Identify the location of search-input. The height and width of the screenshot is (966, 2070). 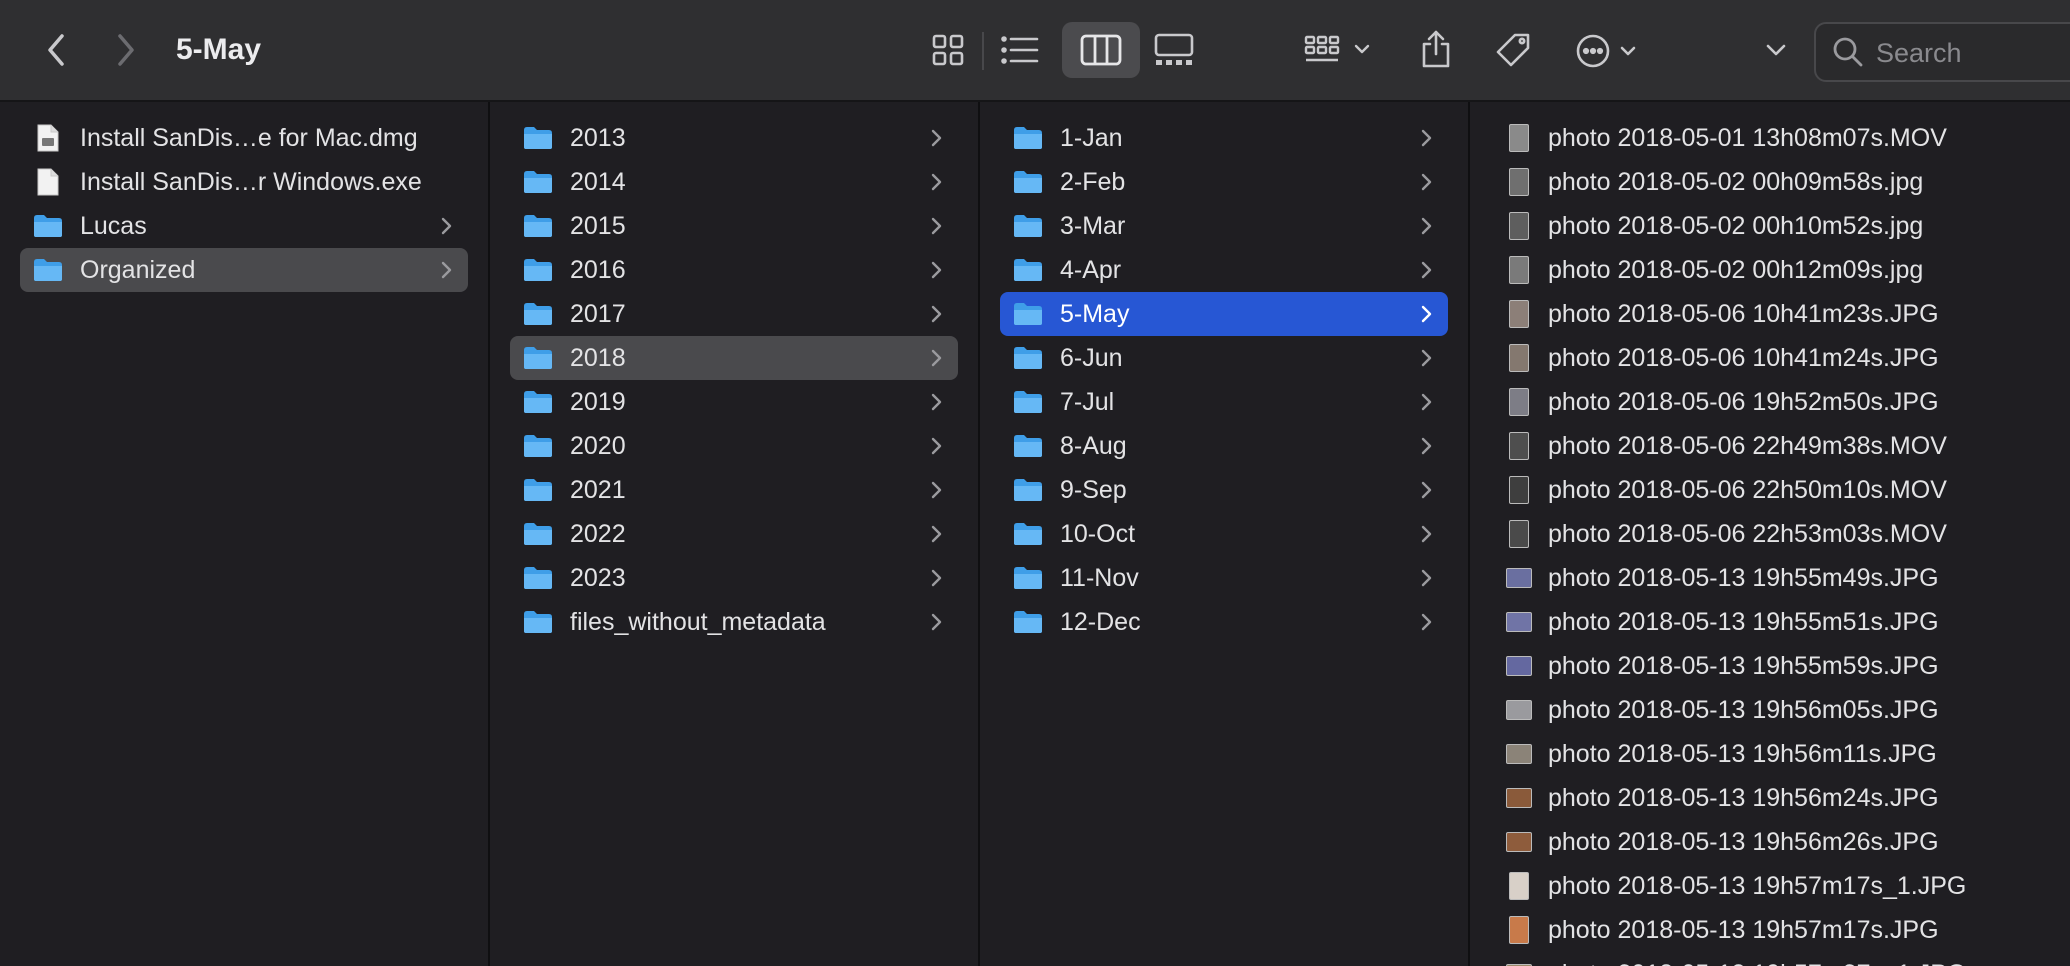
(1972, 53).